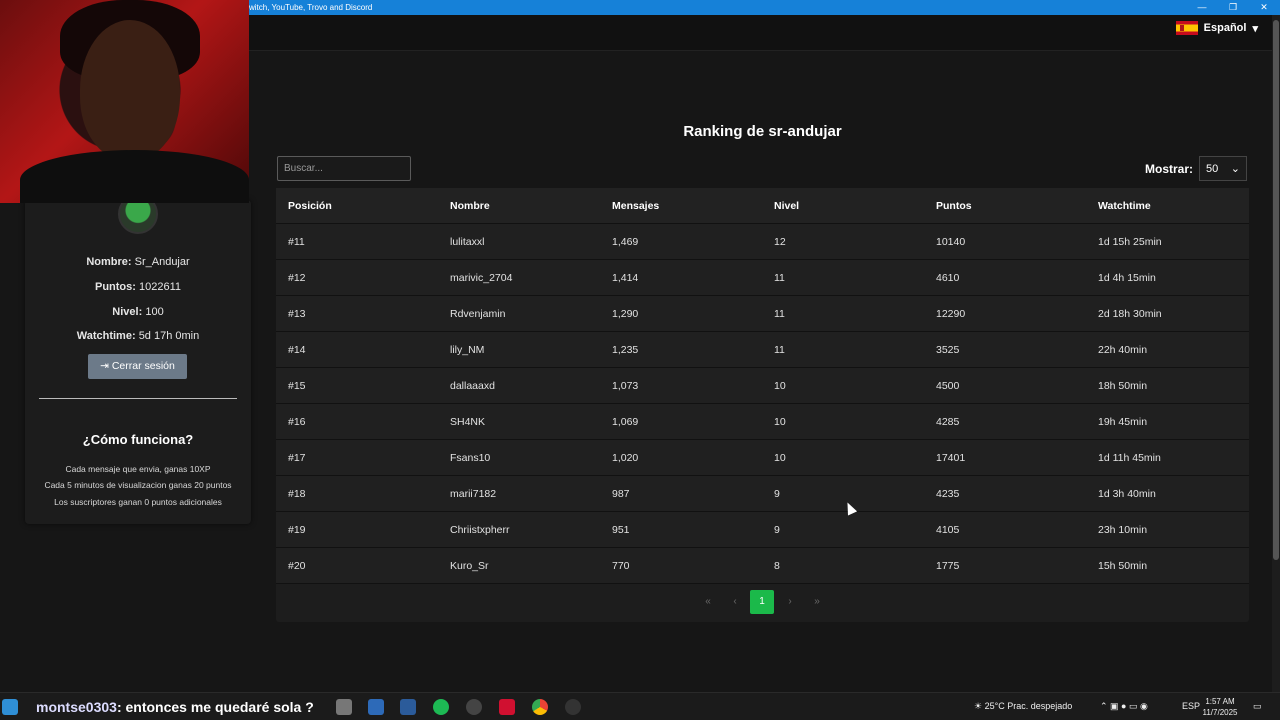 This screenshot has height=720, width=1280. What do you see at coordinates (130, 90) in the screenshot?
I see `webcam-face` at bounding box center [130, 90].